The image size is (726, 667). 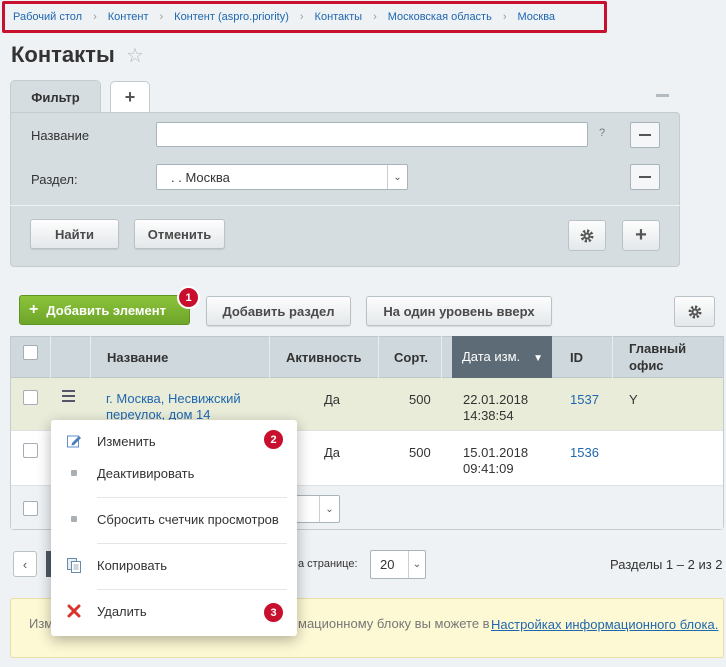 What do you see at coordinates (602, 133) in the screenshot?
I see `help-icon: ?` at bounding box center [602, 133].